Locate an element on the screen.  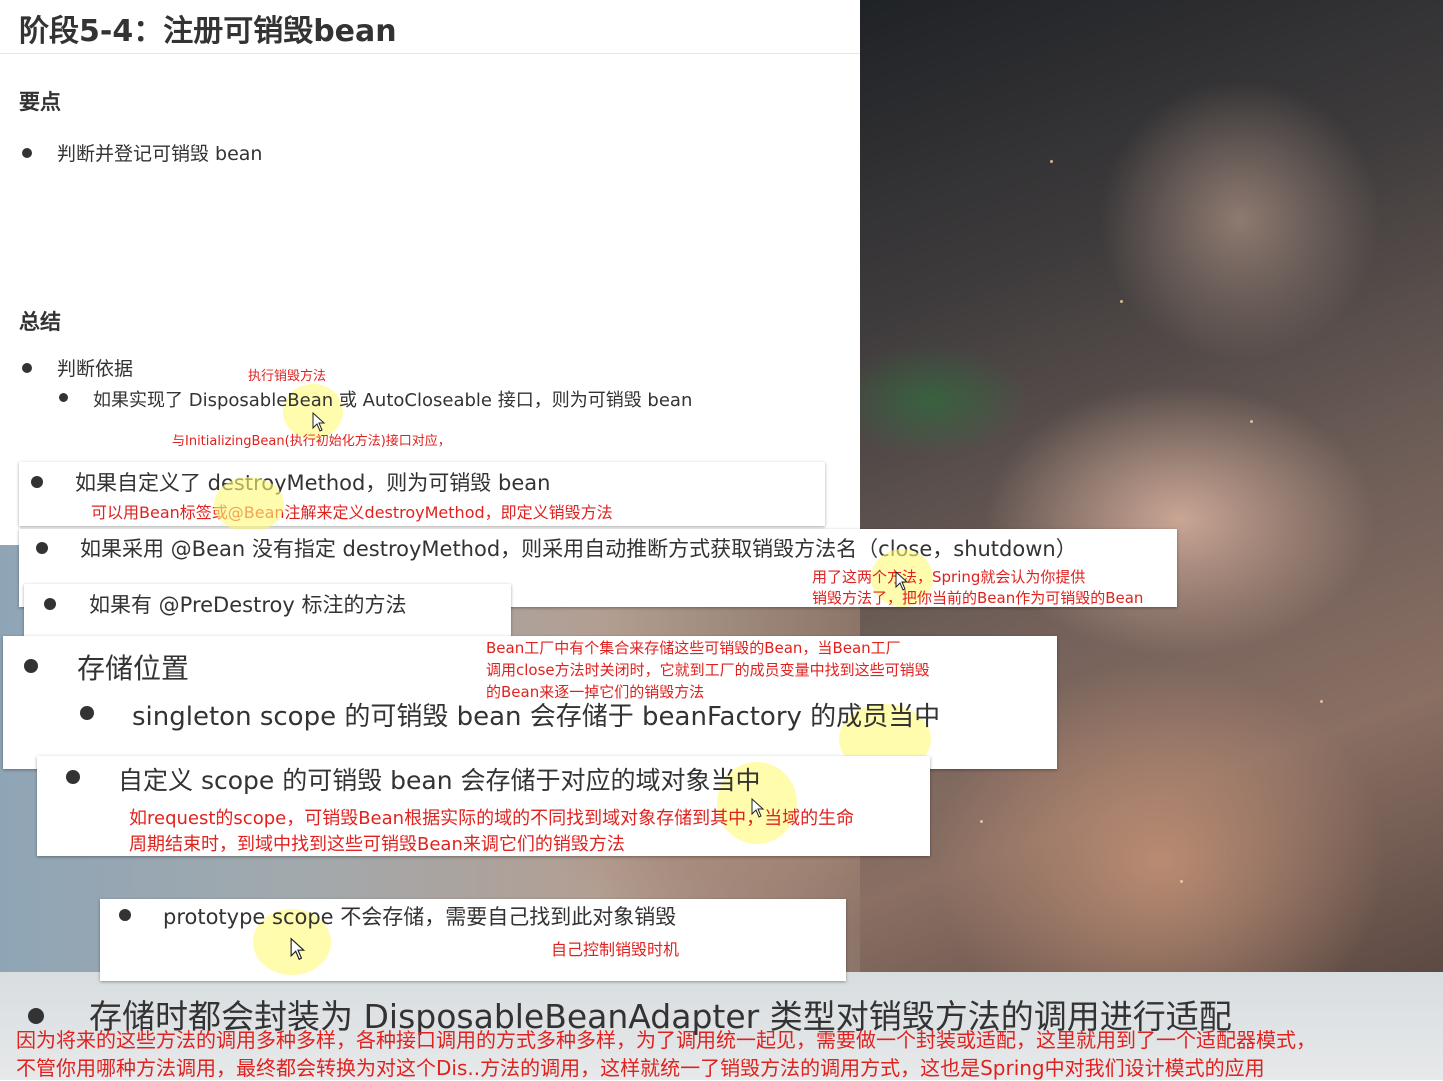
storage-2: 自定义 scope 的可销毁 bean 会存储于对应的域对象当中 is located at coordinates (439, 780).